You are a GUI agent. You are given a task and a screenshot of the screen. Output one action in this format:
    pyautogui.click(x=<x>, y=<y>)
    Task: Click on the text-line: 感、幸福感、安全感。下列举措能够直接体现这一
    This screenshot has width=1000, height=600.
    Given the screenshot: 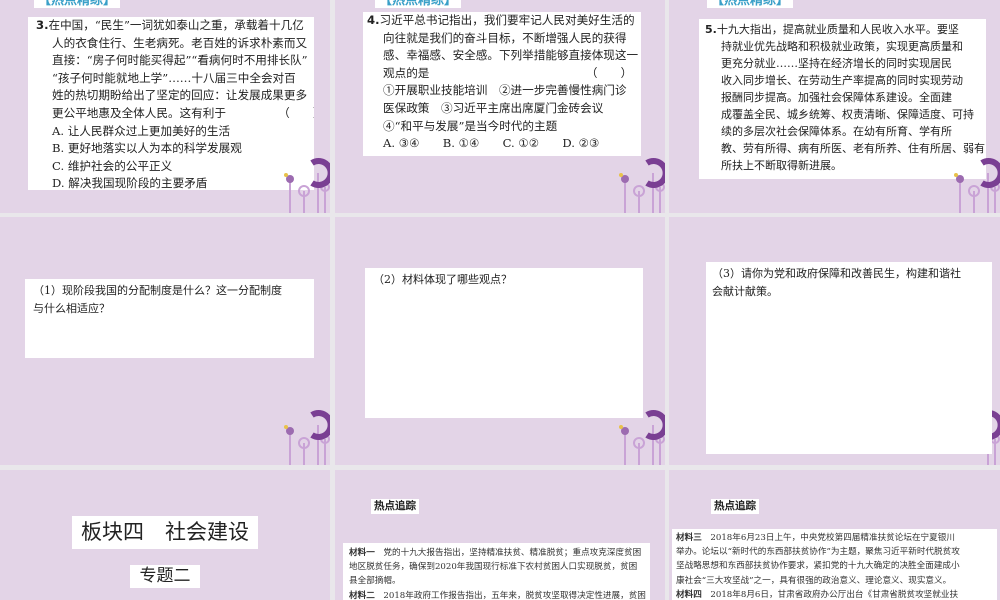 What is the action you would take?
    pyautogui.click(x=511, y=55)
    